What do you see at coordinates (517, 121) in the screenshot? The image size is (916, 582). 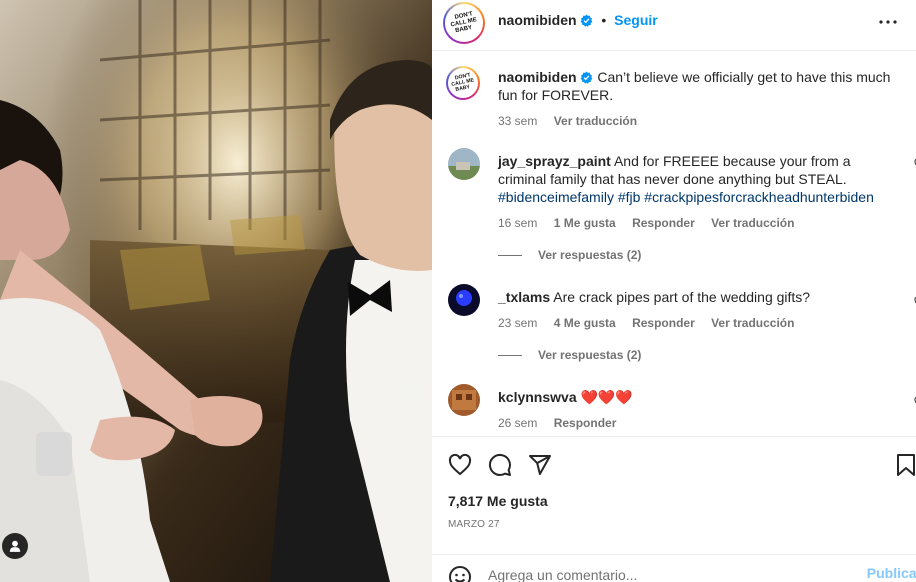 I see `caption-time: 33 sem` at bounding box center [517, 121].